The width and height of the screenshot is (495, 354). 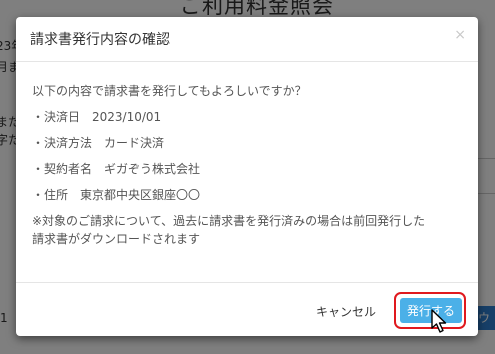 What do you see at coordinates (169, 91) in the screenshot?
I see `confirm-question: 以下の内容で請求書を発行してもよろしいですか？` at bounding box center [169, 91].